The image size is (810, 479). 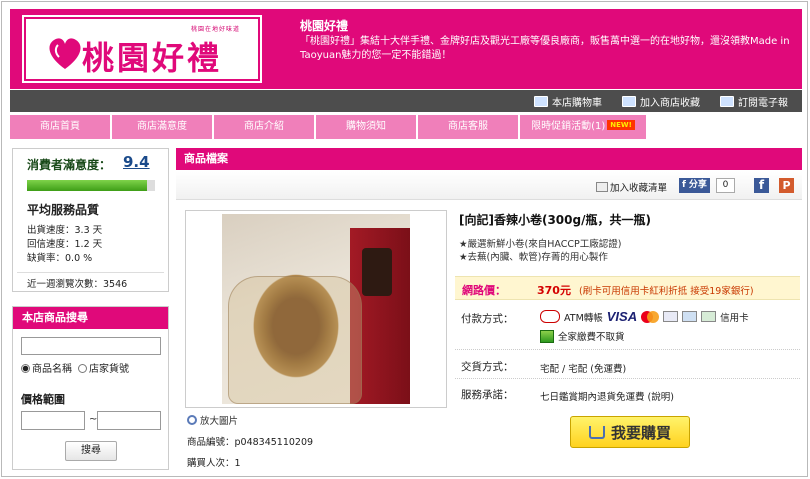 I want to click on add-favorite-link: 加入收藏清單, so click(x=631, y=187).